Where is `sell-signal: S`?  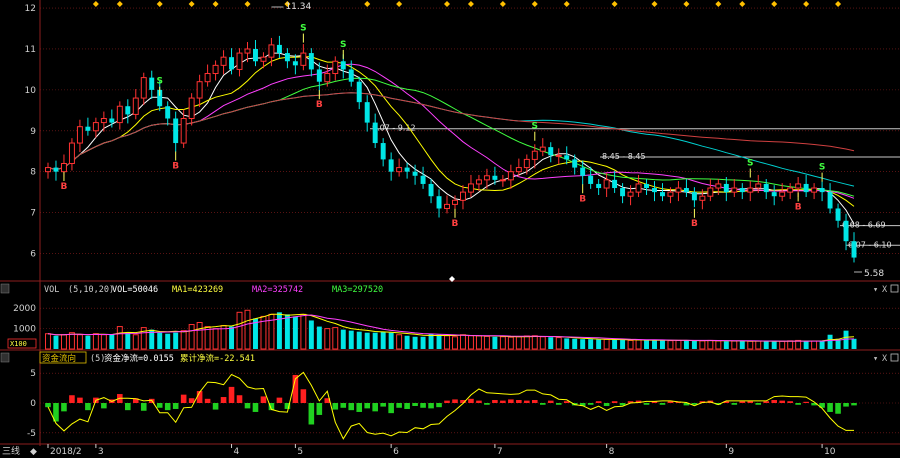
sell-signal: S is located at coordinates (750, 164).